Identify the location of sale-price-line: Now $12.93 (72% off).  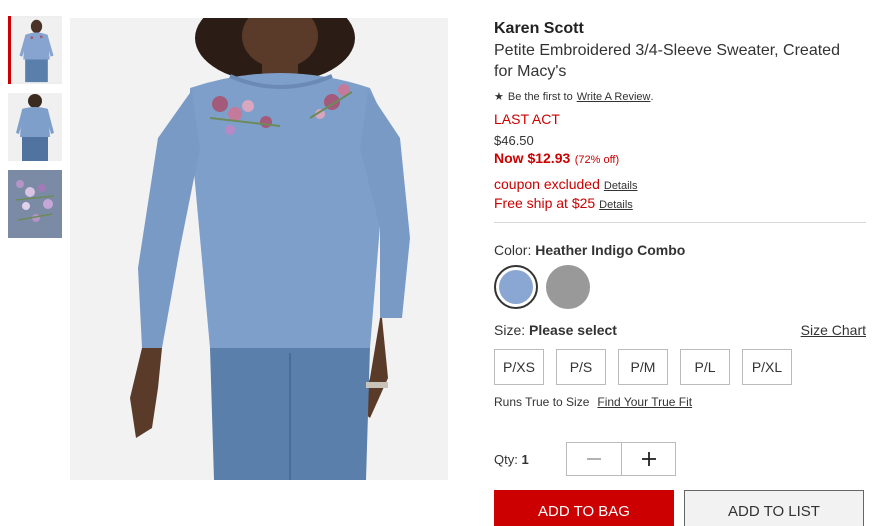
(680, 159).